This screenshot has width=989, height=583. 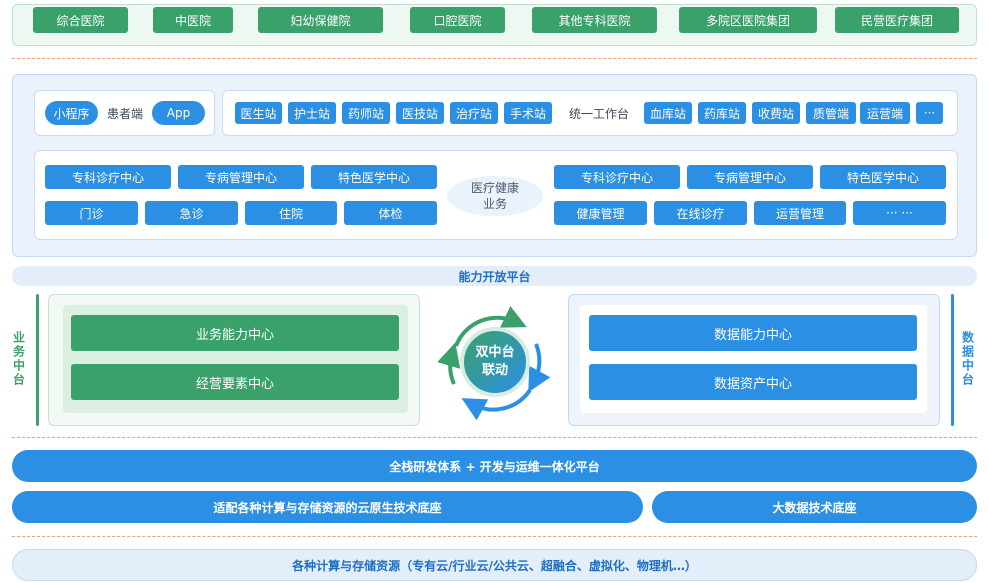 What do you see at coordinates (71, 113) in the screenshot?
I see `mini-program-pill: 小程序` at bounding box center [71, 113].